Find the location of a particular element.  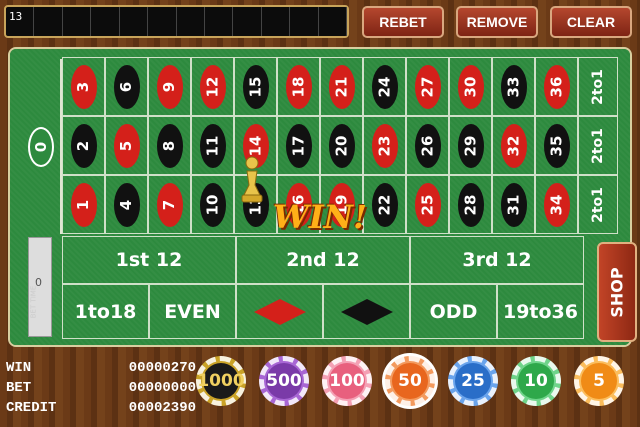

chip-50: 50 is located at coordinates (410, 381).